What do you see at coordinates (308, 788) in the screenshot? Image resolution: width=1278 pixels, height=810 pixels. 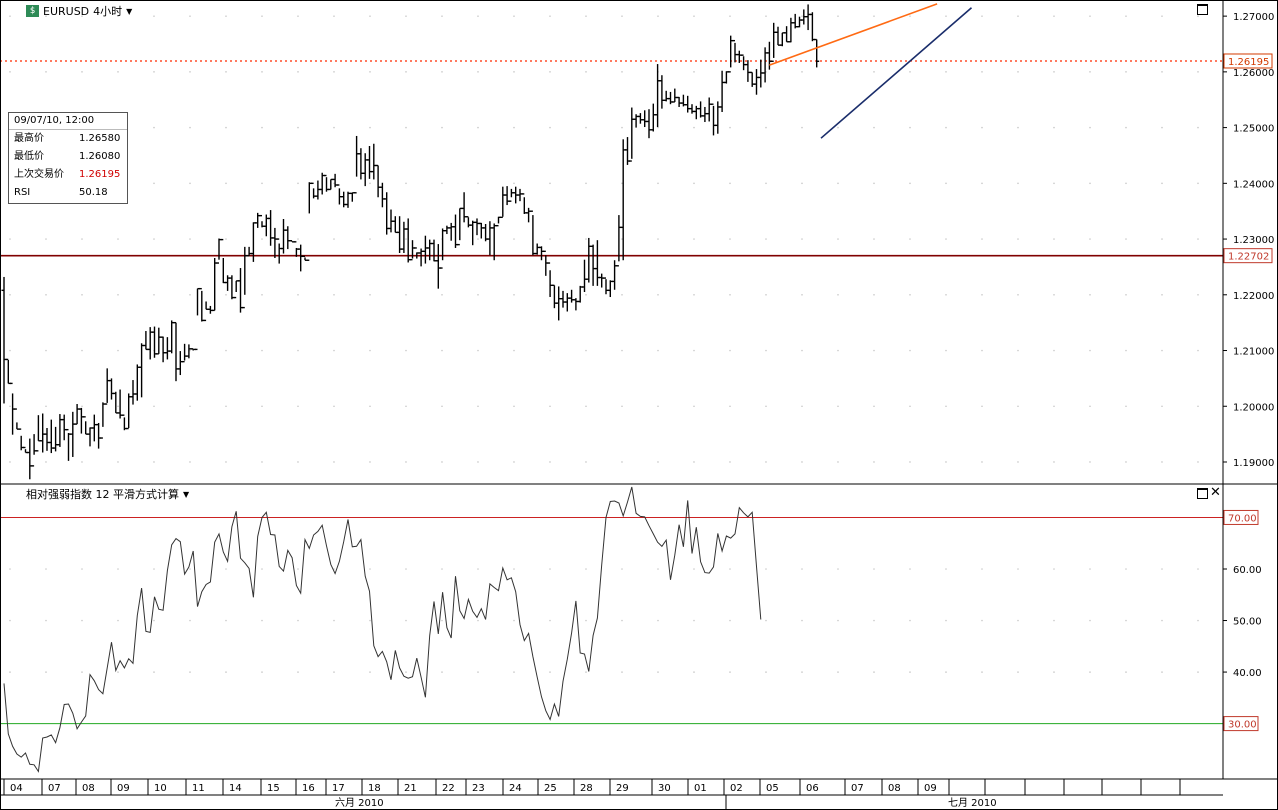 I see `time-tick-label: 16` at bounding box center [308, 788].